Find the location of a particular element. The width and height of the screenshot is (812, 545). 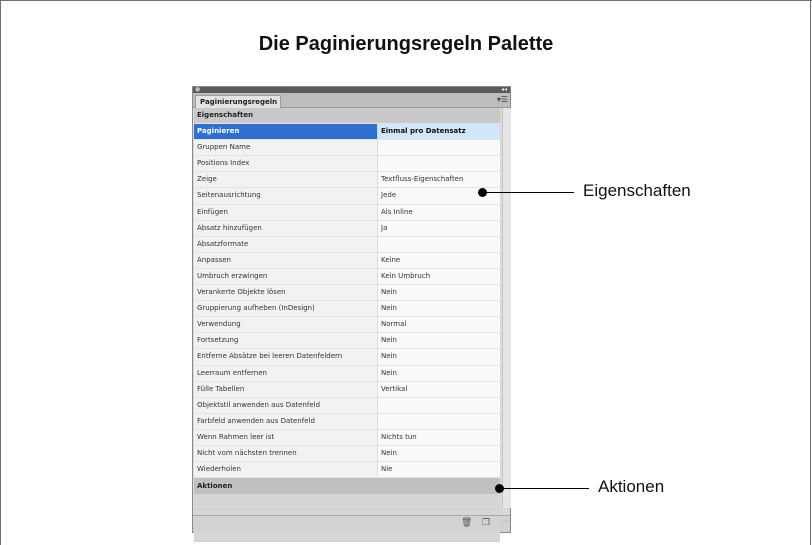

callout-line-actions is located at coordinates (545, 488).